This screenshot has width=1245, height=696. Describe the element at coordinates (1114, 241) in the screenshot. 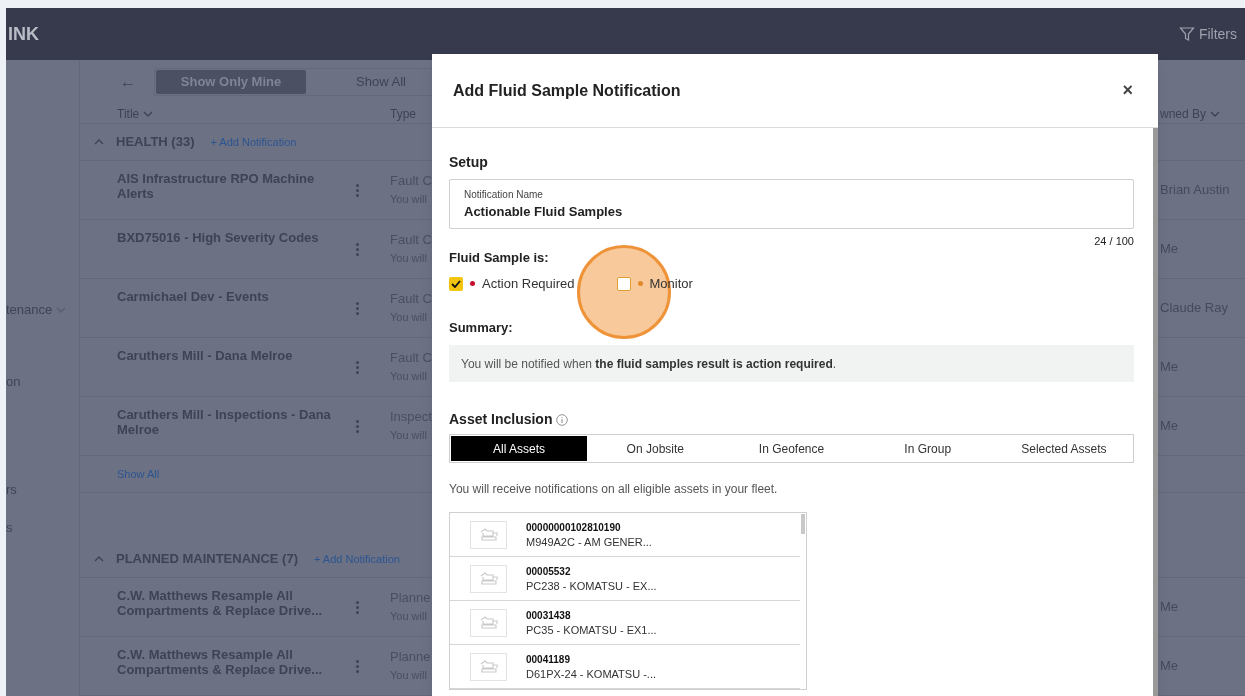

I see `character-counter: 24 / 100` at that location.